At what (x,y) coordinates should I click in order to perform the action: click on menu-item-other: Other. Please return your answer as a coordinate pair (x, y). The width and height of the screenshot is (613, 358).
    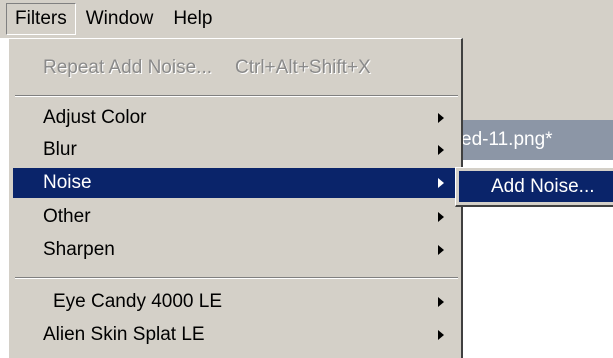
    Looking at the image, I should click on (235, 217).